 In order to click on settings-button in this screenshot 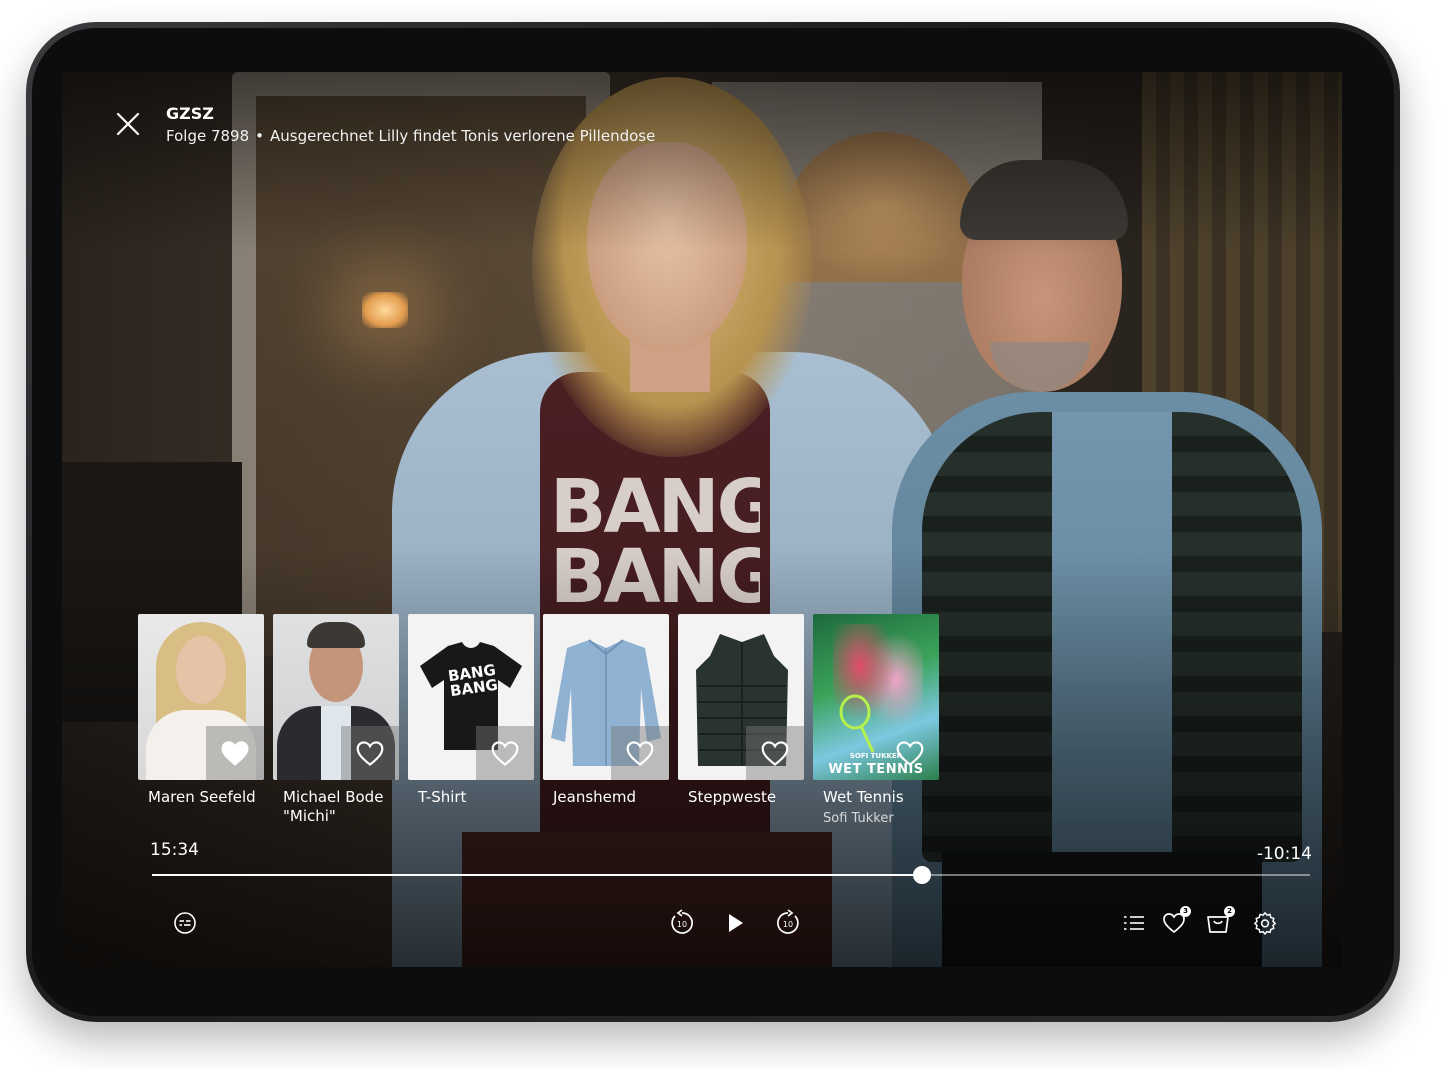, I will do `click(1265, 923)`.